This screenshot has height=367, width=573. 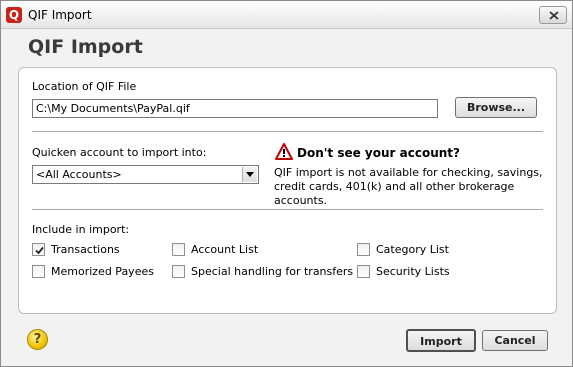 I want to click on account-label: Quicken account to import into:, so click(x=119, y=152).